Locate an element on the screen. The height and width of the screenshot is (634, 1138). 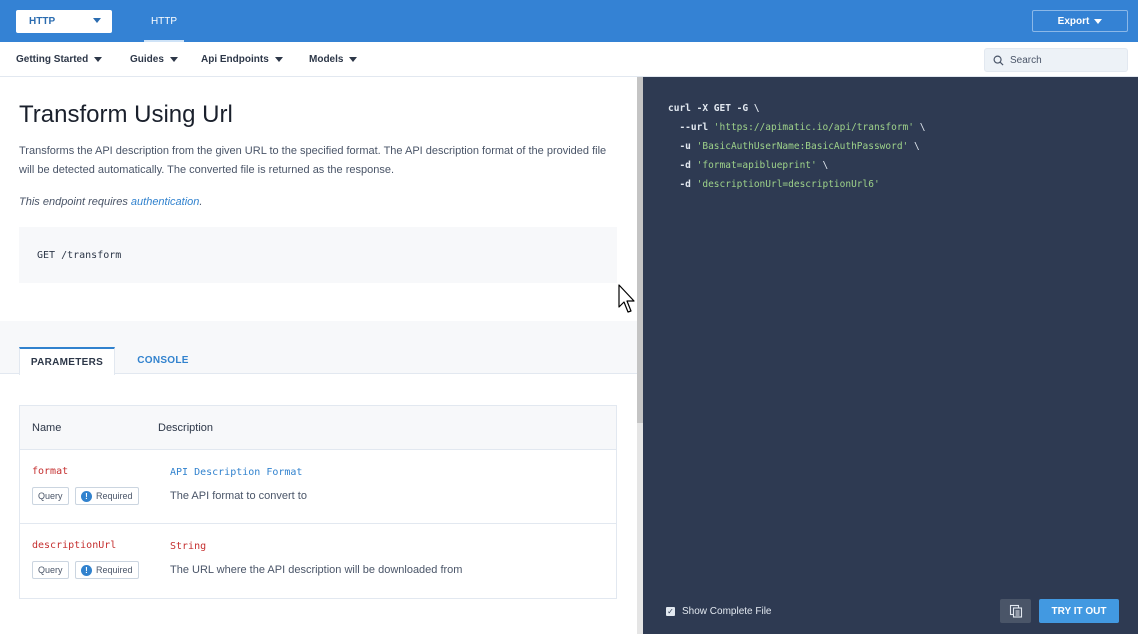
export-button: Export is located at coordinates (1080, 21).